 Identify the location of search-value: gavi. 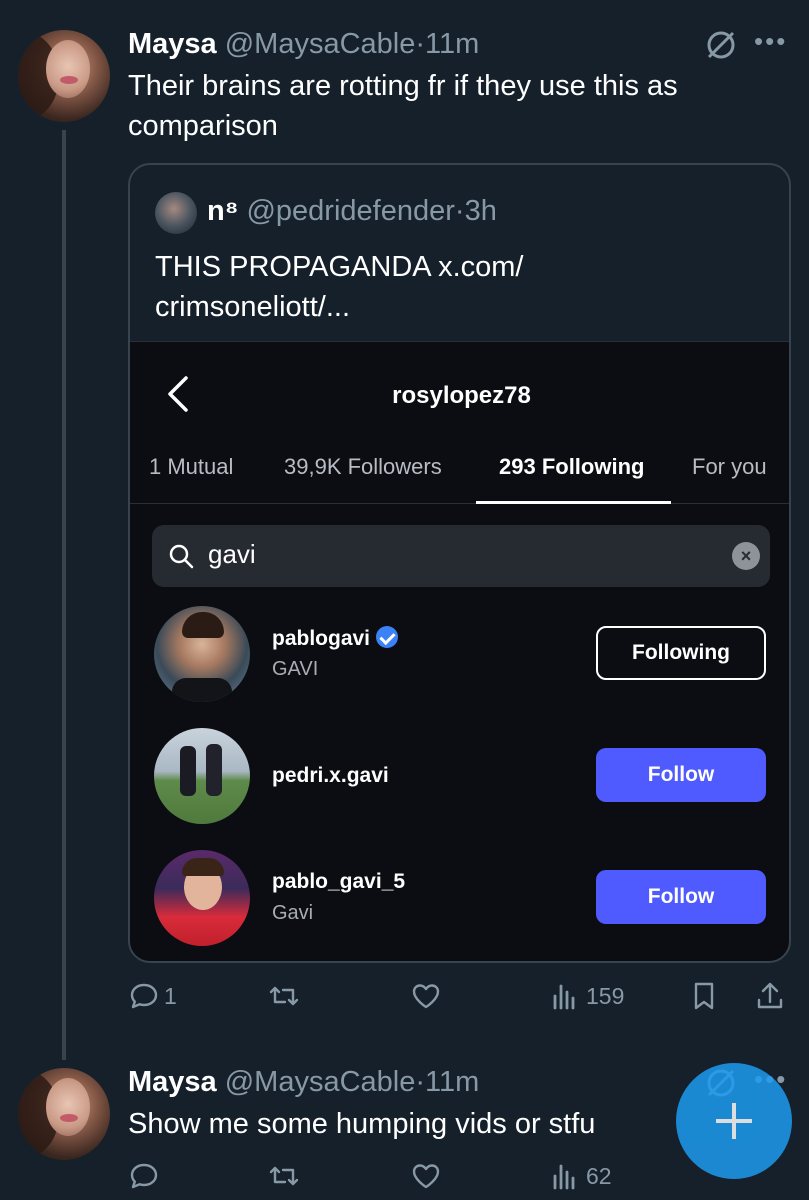
(232, 554).